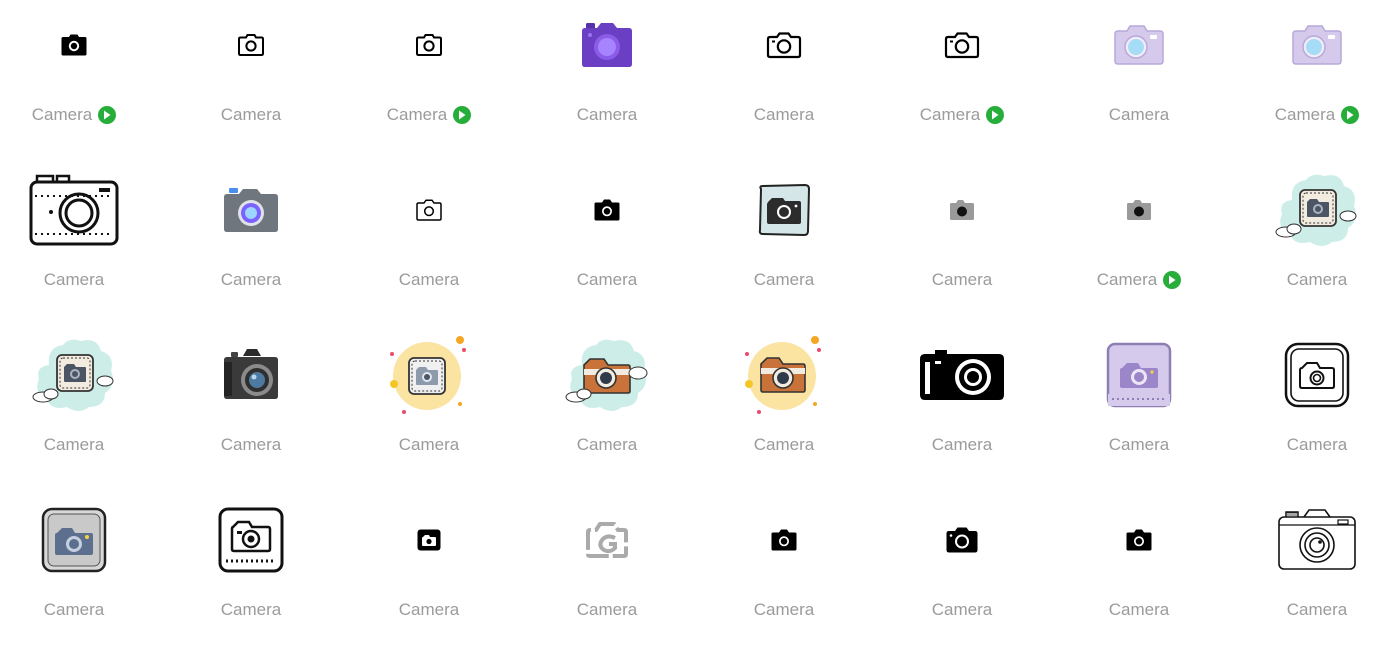 The height and width of the screenshot is (655, 1386). I want to click on camera-thin-outline-icon, so click(429, 210).